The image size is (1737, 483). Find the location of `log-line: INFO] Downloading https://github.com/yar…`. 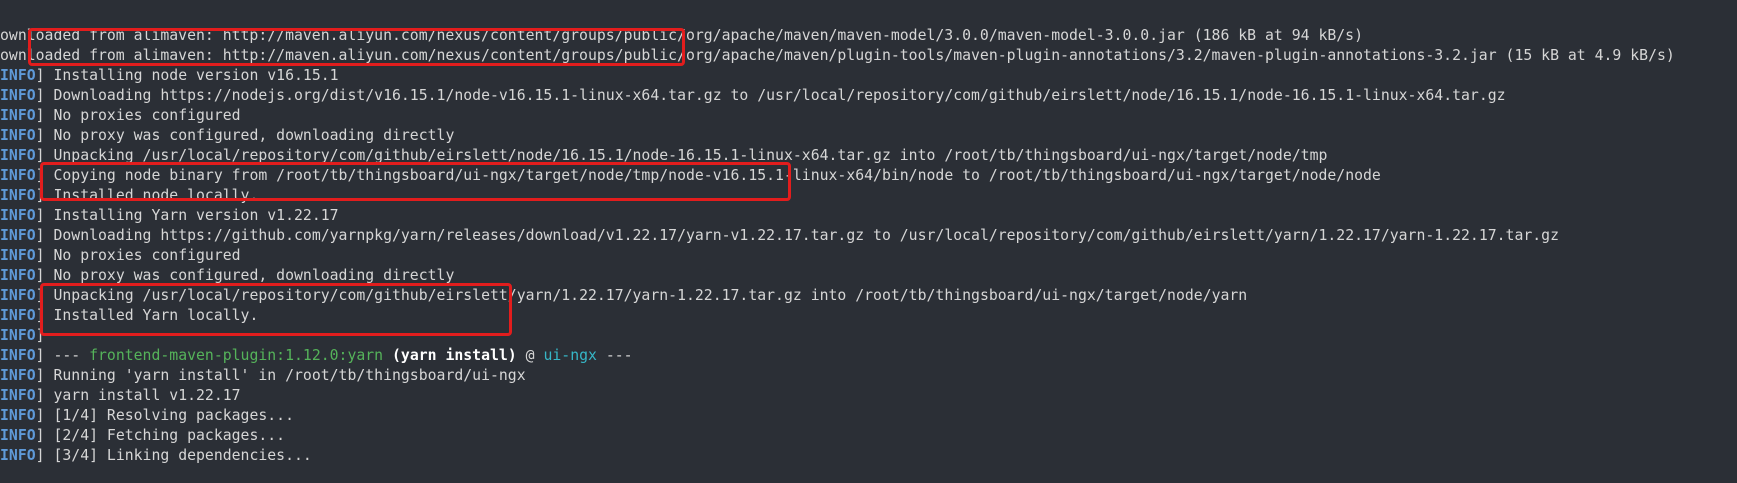

log-line: INFO] Downloading https://github.com/yar… is located at coordinates (868, 236).